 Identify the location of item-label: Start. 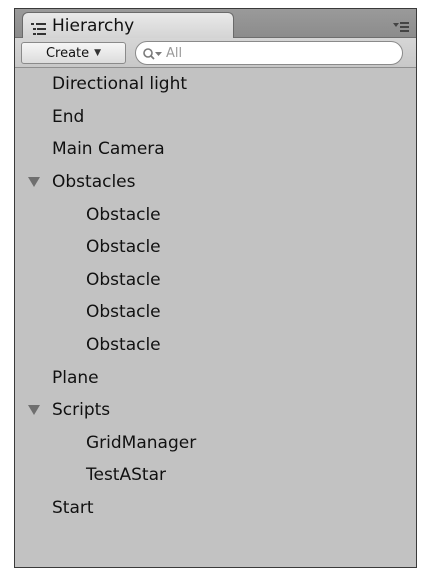
(73, 508).